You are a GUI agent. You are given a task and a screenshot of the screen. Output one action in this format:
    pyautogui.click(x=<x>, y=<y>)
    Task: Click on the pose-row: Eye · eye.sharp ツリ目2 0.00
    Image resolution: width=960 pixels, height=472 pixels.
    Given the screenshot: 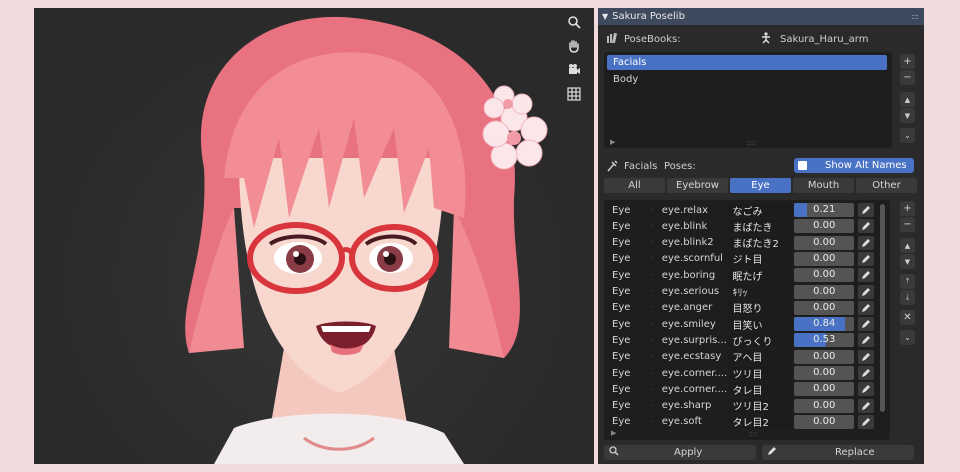 What is the action you would take?
    pyautogui.click(x=740, y=406)
    